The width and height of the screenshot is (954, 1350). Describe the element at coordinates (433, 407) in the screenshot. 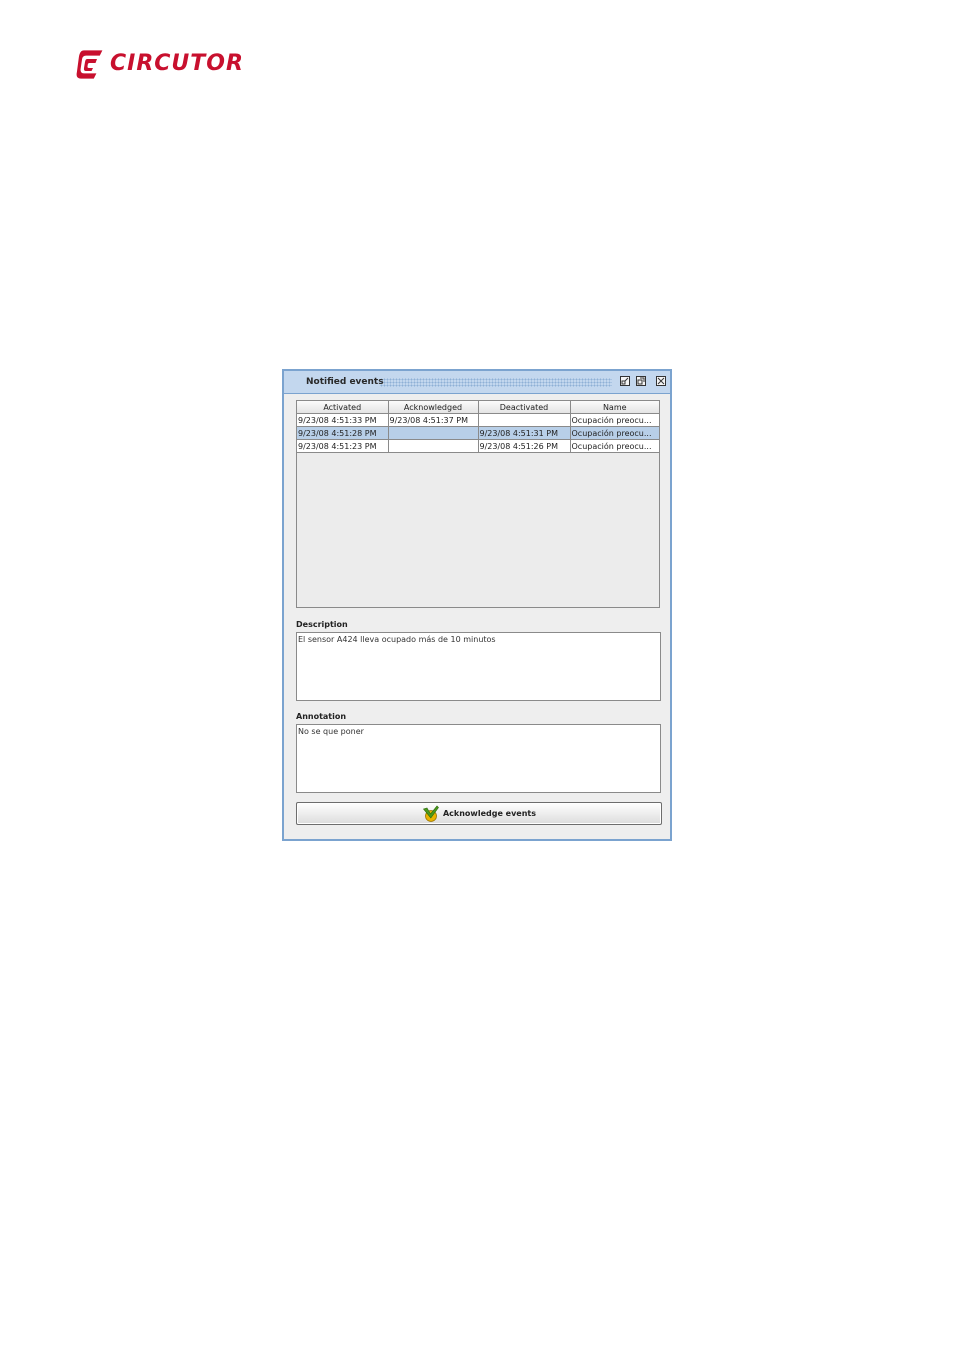

I see `column-header-acknowledged: Acknowledged` at that location.